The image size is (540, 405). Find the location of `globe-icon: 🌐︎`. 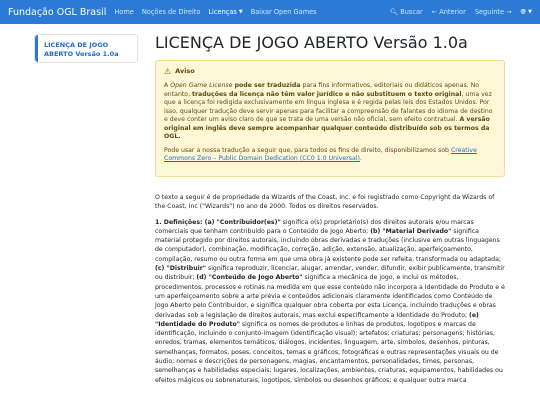

globe-icon: 🌐︎ is located at coordinates (523, 11).